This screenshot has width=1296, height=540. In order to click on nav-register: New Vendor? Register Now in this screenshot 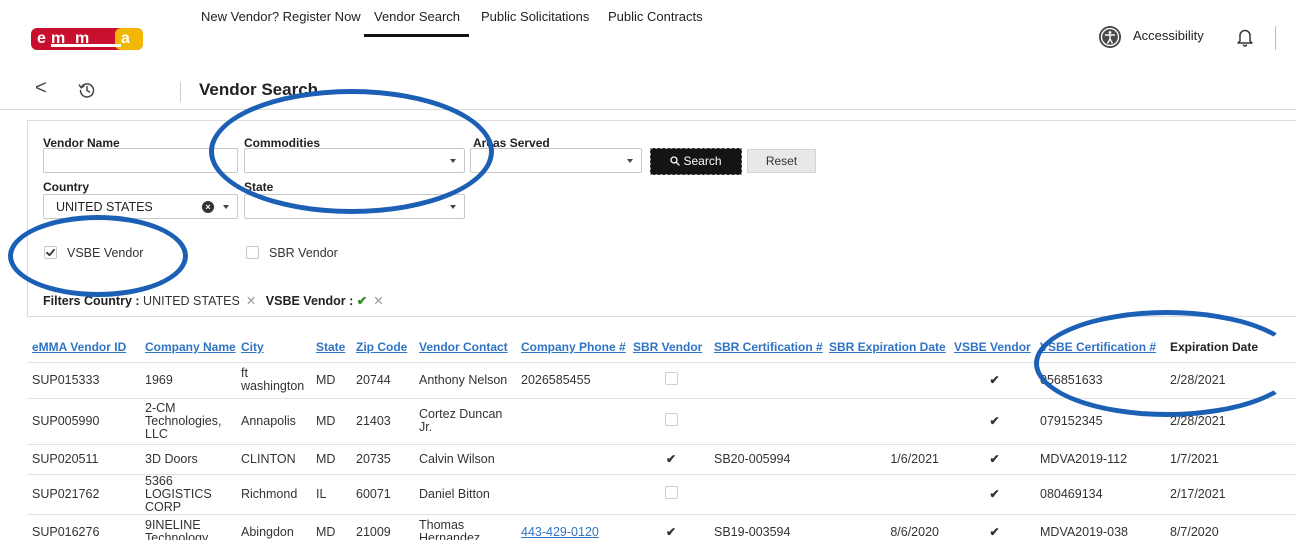, I will do `click(281, 16)`.